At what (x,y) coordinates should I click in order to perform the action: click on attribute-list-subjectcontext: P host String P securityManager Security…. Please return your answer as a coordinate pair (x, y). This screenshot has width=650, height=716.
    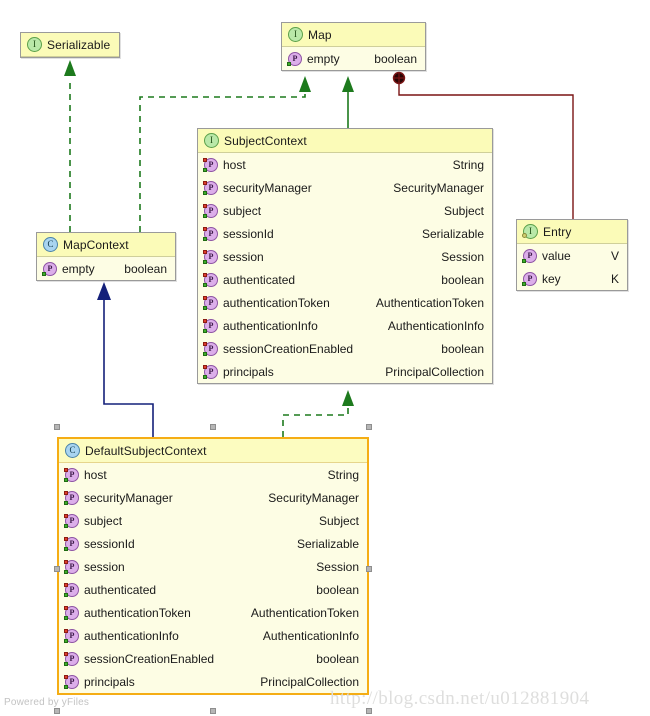
    Looking at the image, I should click on (345, 268).